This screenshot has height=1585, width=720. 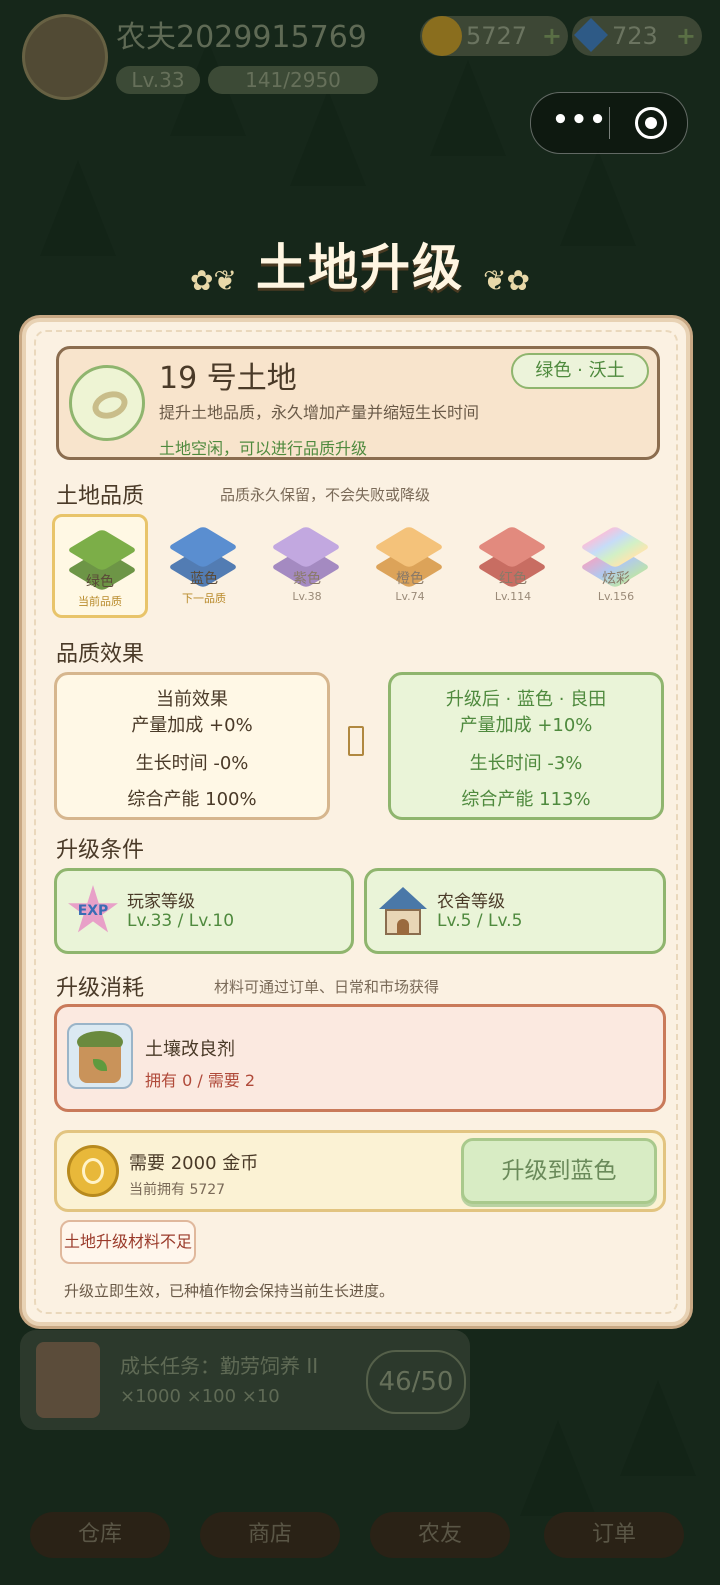 What do you see at coordinates (559, 1171) in the screenshot?
I see `upgrade-to-blue-button: 升级到蓝色` at bounding box center [559, 1171].